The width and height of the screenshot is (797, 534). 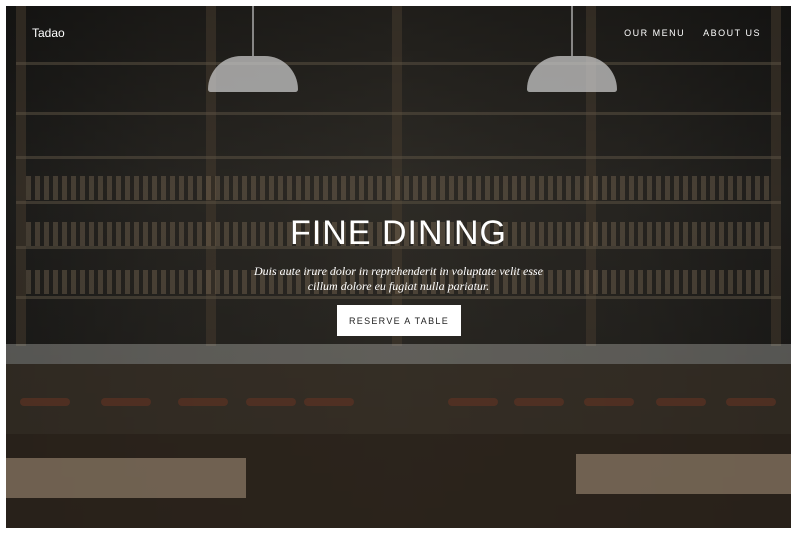 What do you see at coordinates (398, 286) in the screenshot?
I see `hero-subtitle-line-2: cillum dolore eu fugiat nulla pariatur.` at bounding box center [398, 286].